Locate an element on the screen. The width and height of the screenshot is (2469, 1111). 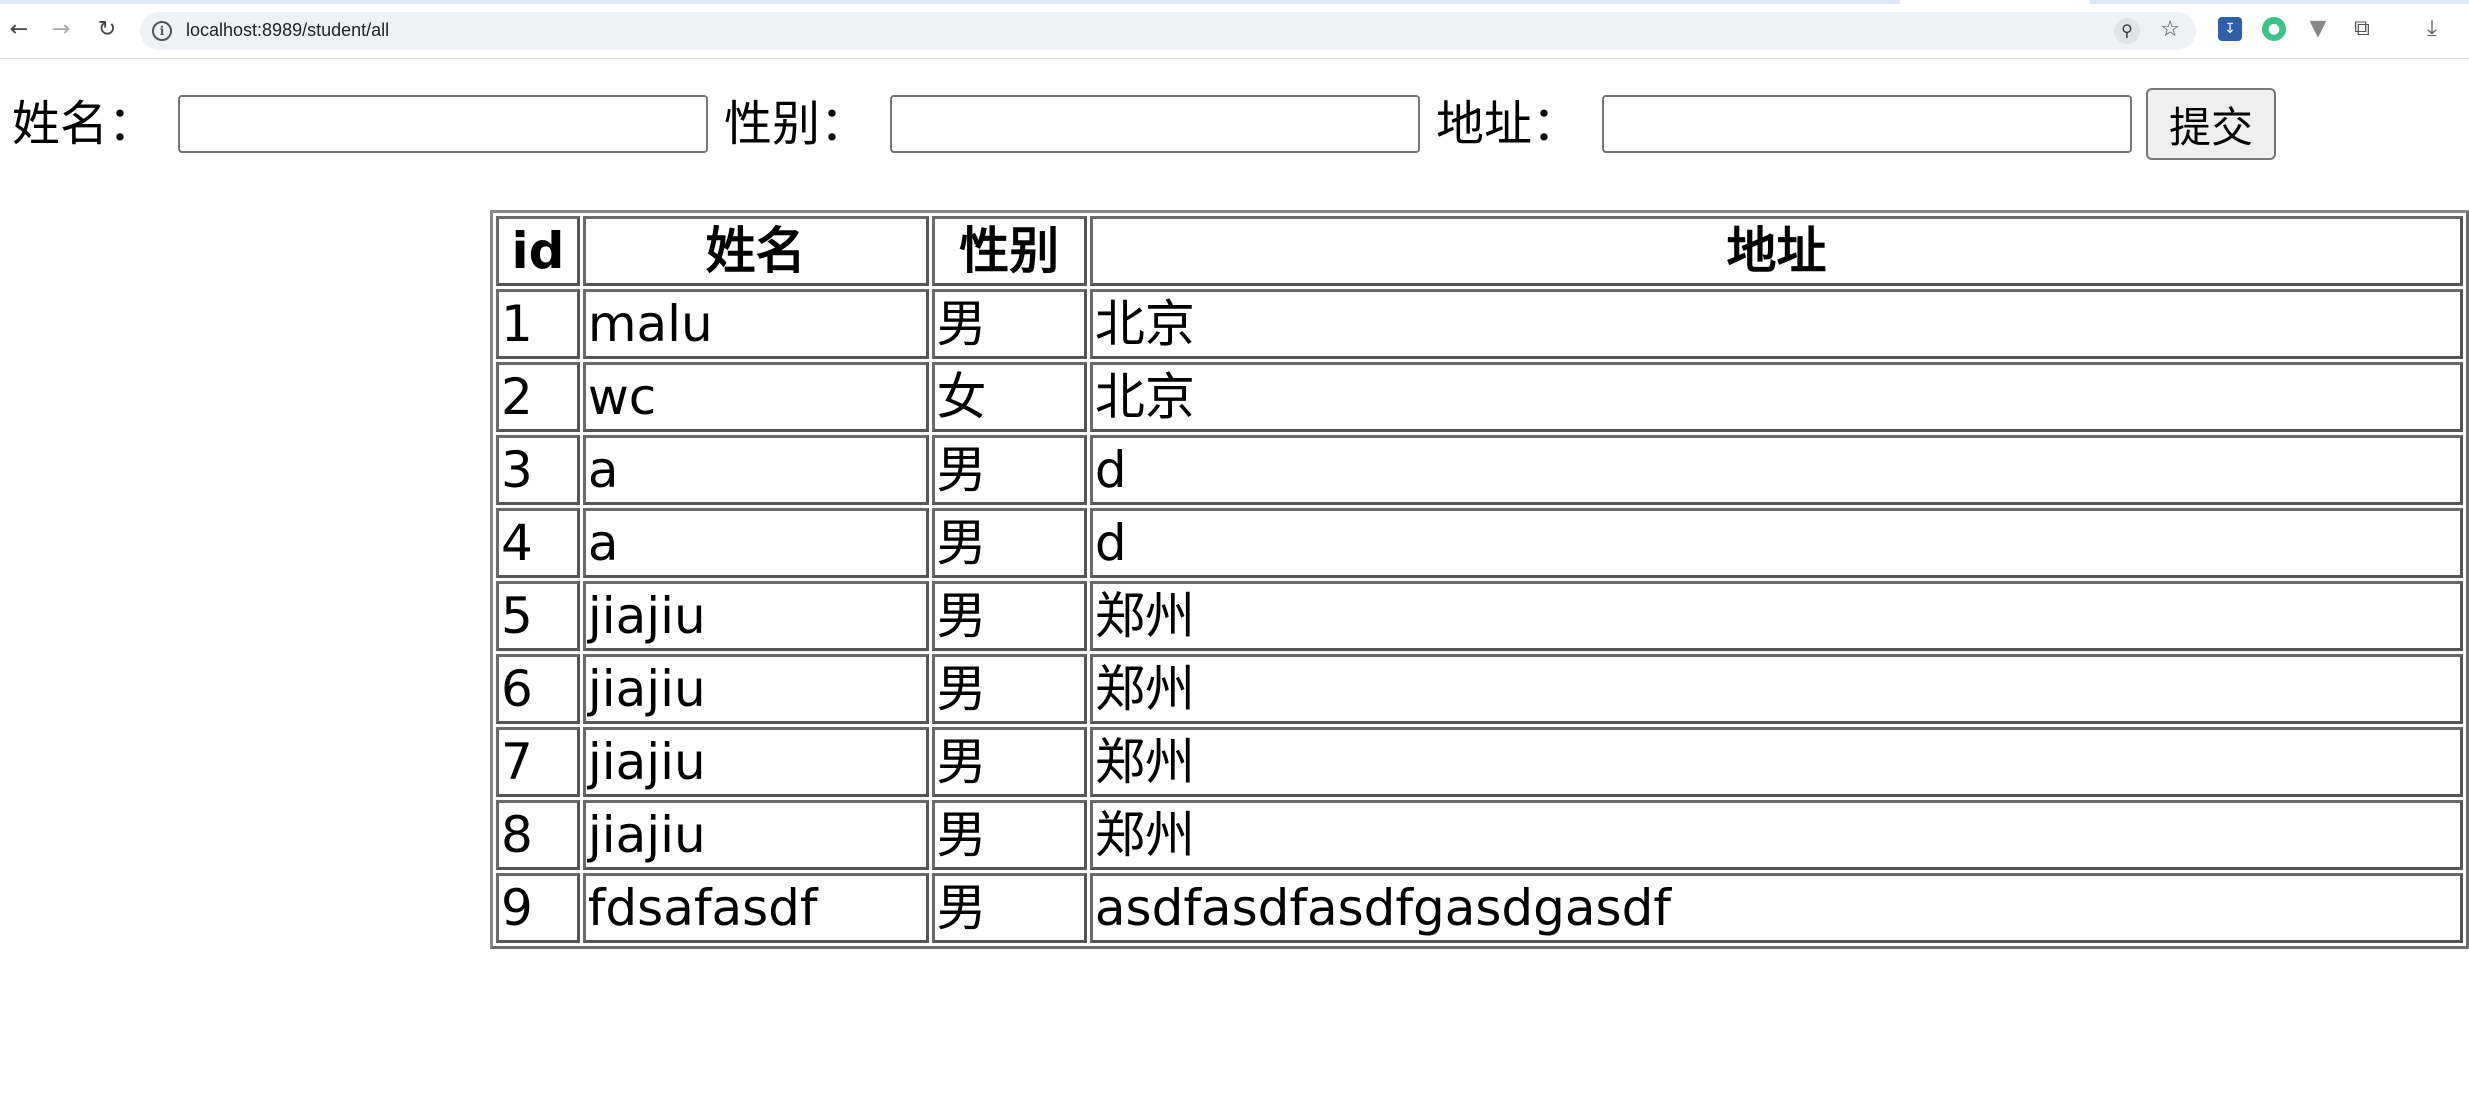
cell-id: 2 is located at coordinates (538, 397).